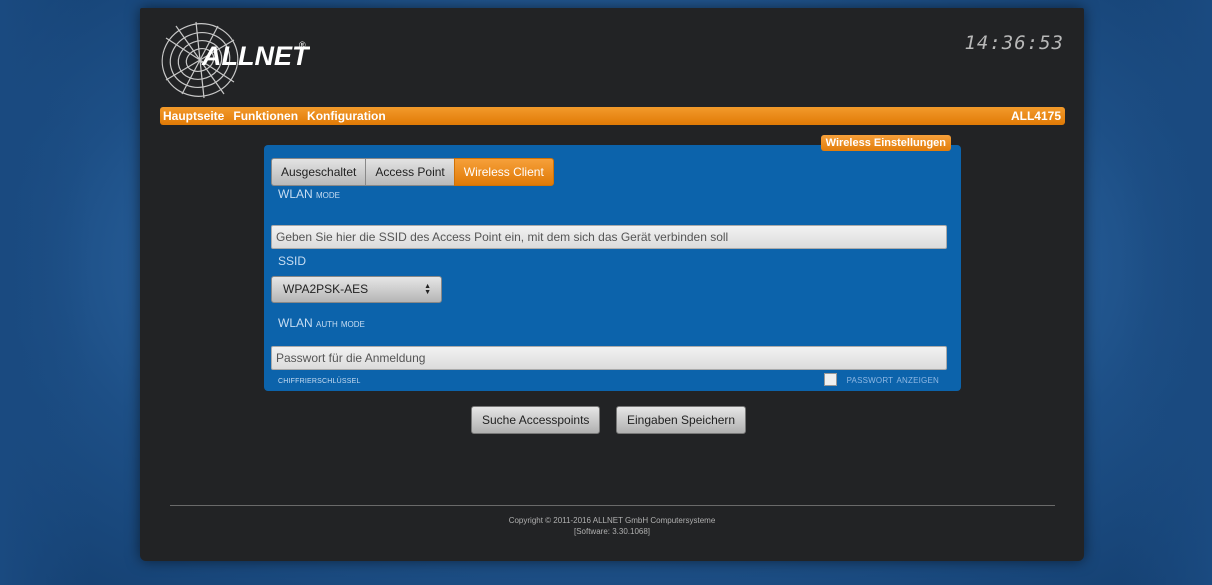 Image resolution: width=1212 pixels, height=585 pixels. I want to click on auth-mode-select: WPA2PSK-AES ▲ ▼, so click(356, 289).